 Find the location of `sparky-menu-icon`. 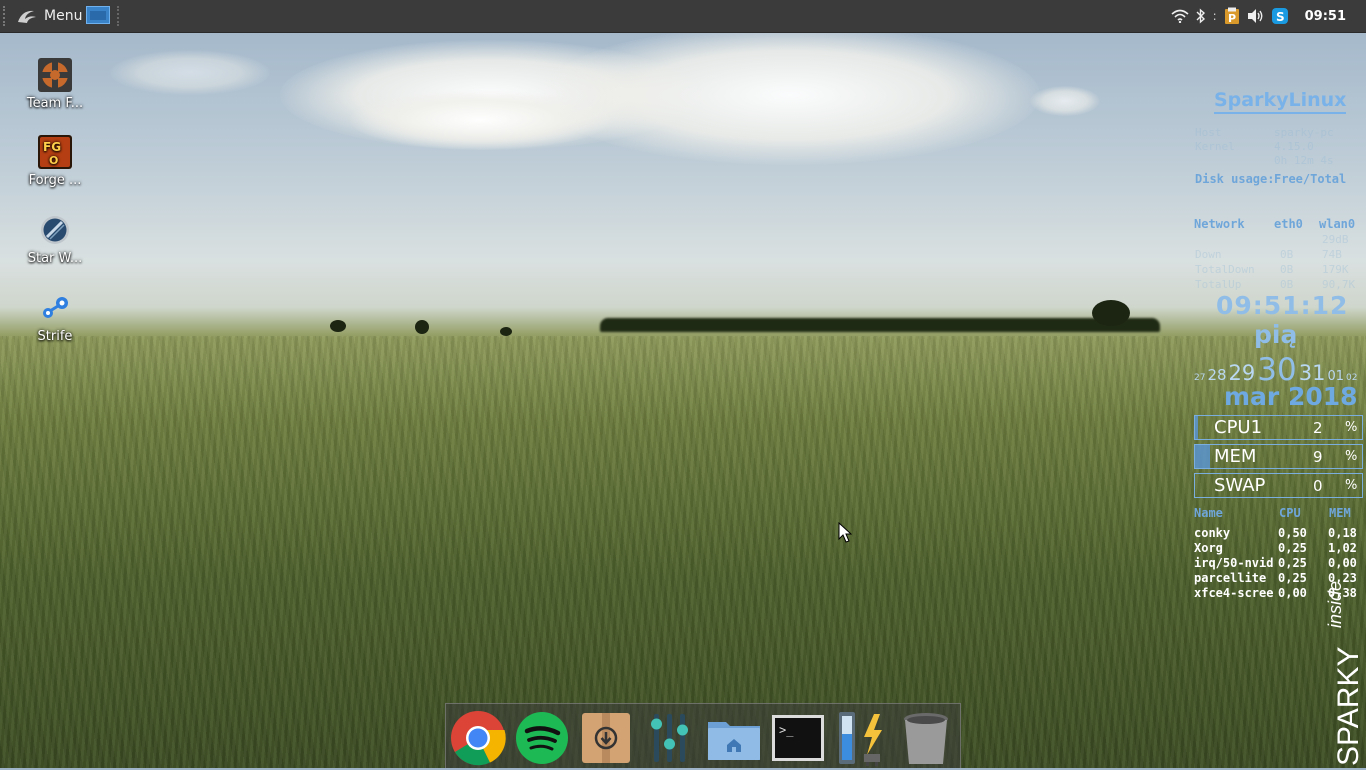

sparky-menu-icon is located at coordinates (27, 16).